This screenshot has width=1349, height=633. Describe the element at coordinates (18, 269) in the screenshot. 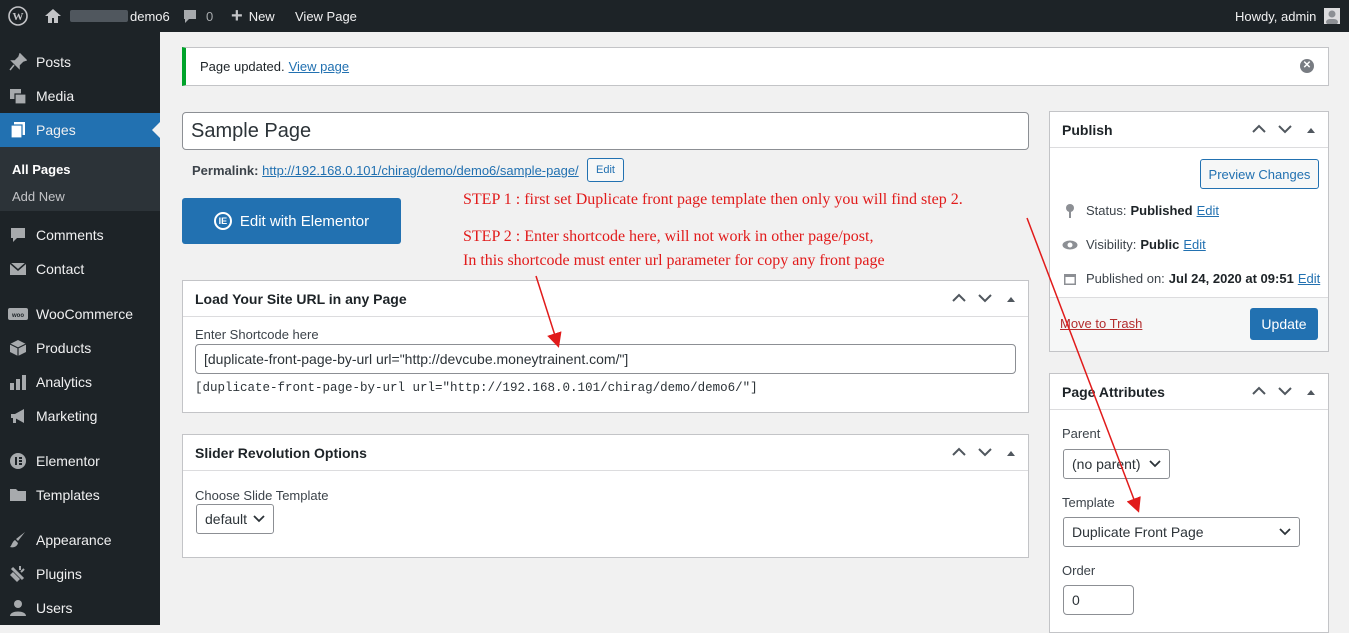

I see `envelope-icon` at that location.